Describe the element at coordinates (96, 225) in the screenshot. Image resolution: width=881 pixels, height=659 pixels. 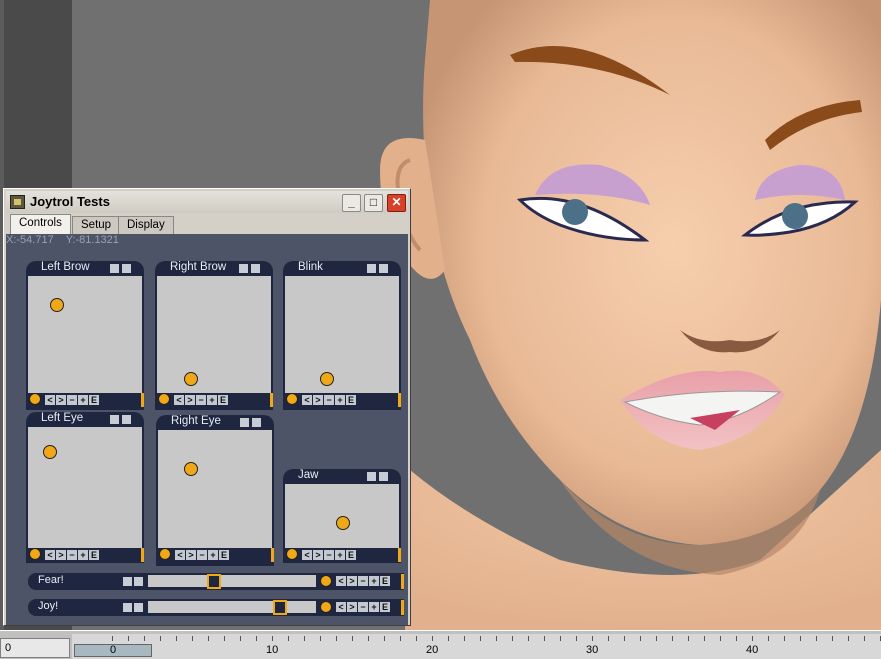
I see `tab-setup: Setup` at that location.